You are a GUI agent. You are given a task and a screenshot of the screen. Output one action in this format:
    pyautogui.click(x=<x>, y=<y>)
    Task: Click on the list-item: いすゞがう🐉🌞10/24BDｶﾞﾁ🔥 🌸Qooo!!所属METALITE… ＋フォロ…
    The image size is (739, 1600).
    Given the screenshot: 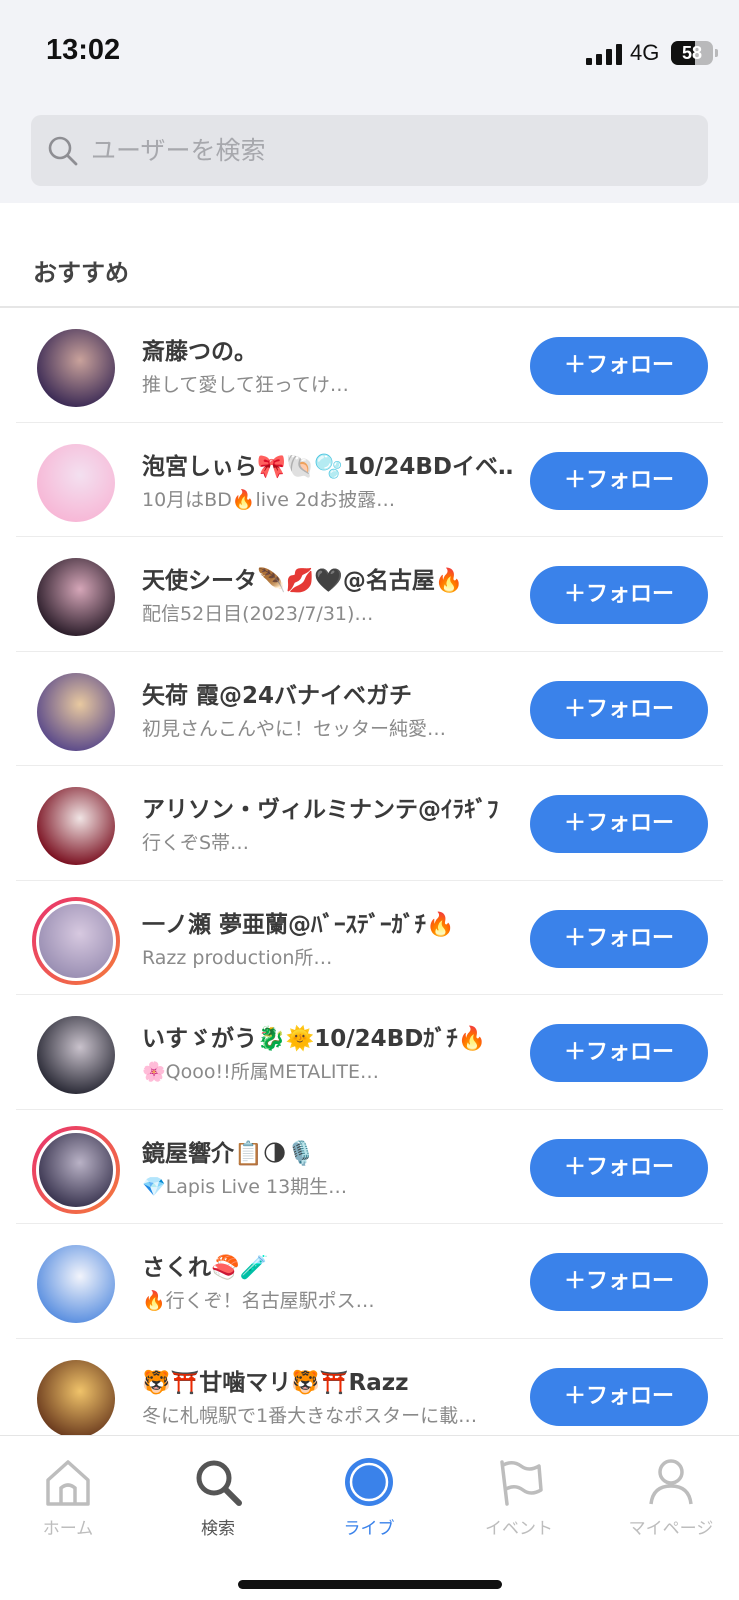 What is the action you would take?
    pyautogui.click(x=369, y=1052)
    